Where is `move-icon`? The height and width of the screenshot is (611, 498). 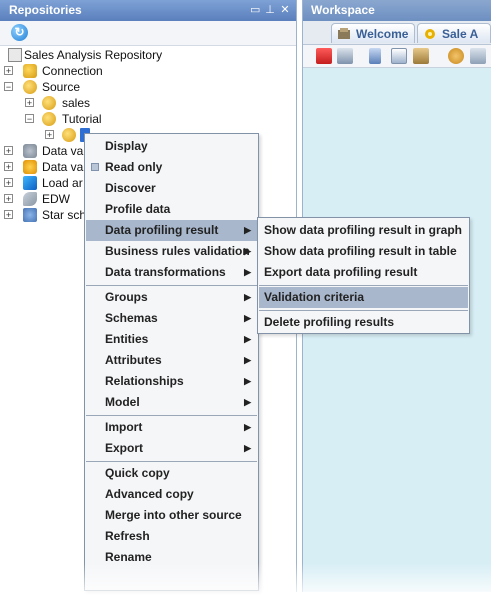 move-icon is located at coordinates (478, 56).